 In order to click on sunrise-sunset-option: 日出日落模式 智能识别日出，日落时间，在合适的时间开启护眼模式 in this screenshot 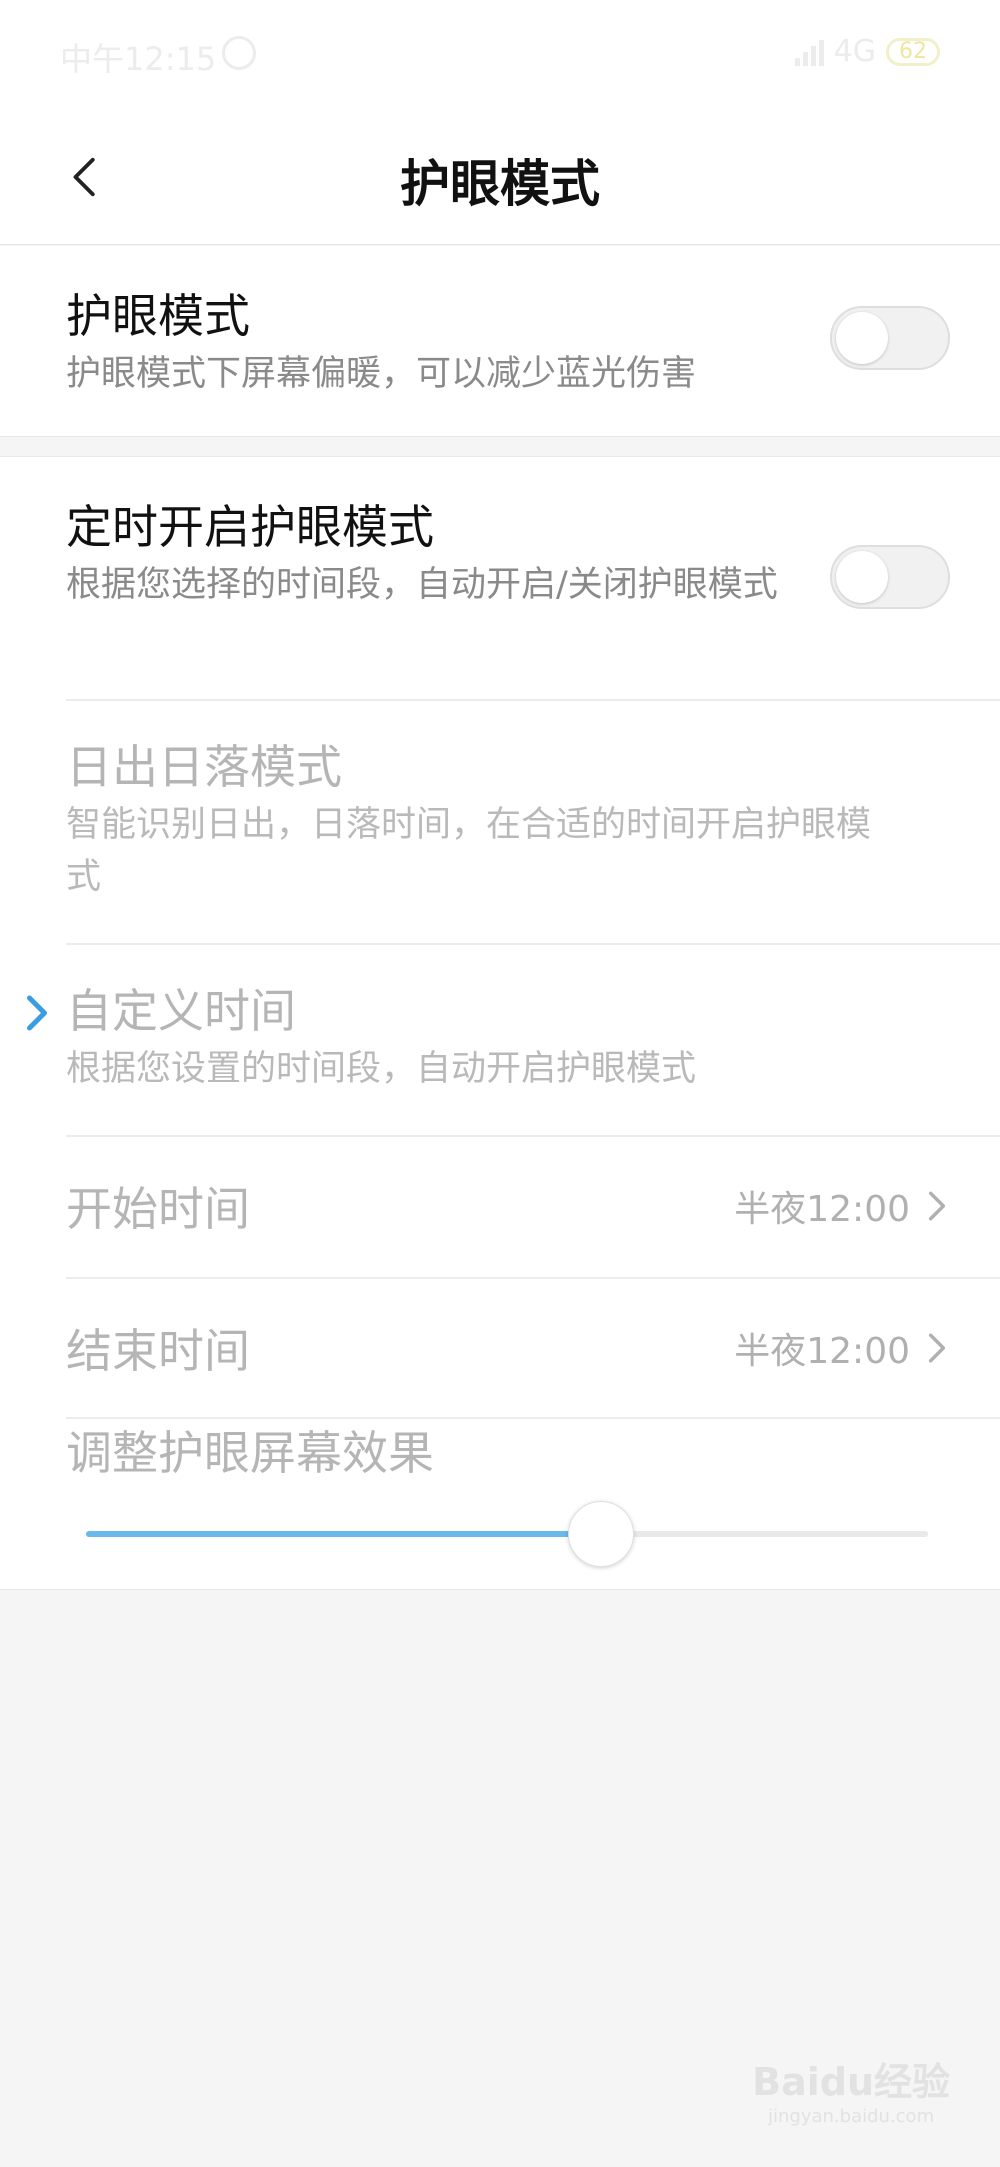, I will do `click(478, 820)`.